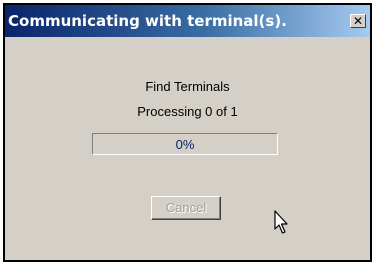 The width and height of the screenshot is (377, 266). What do you see at coordinates (186, 208) in the screenshot?
I see `cancel-button: Cancel` at bounding box center [186, 208].